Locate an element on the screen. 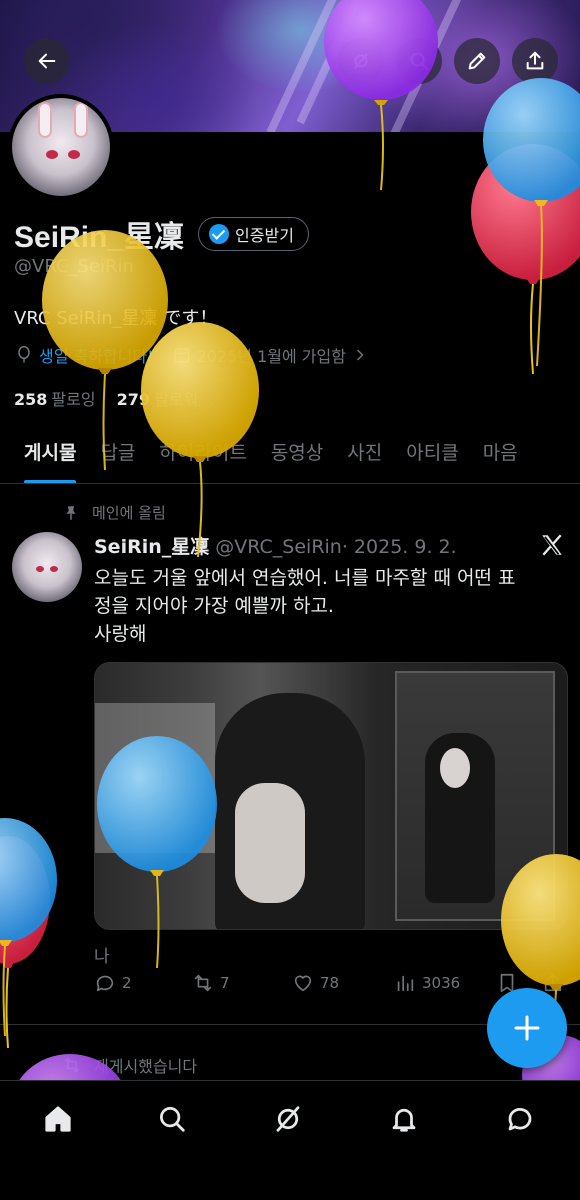 This screenshot has height=1200, width=580. birthday-text: 생일 축하합니다! is located at coordinates (96, 355).